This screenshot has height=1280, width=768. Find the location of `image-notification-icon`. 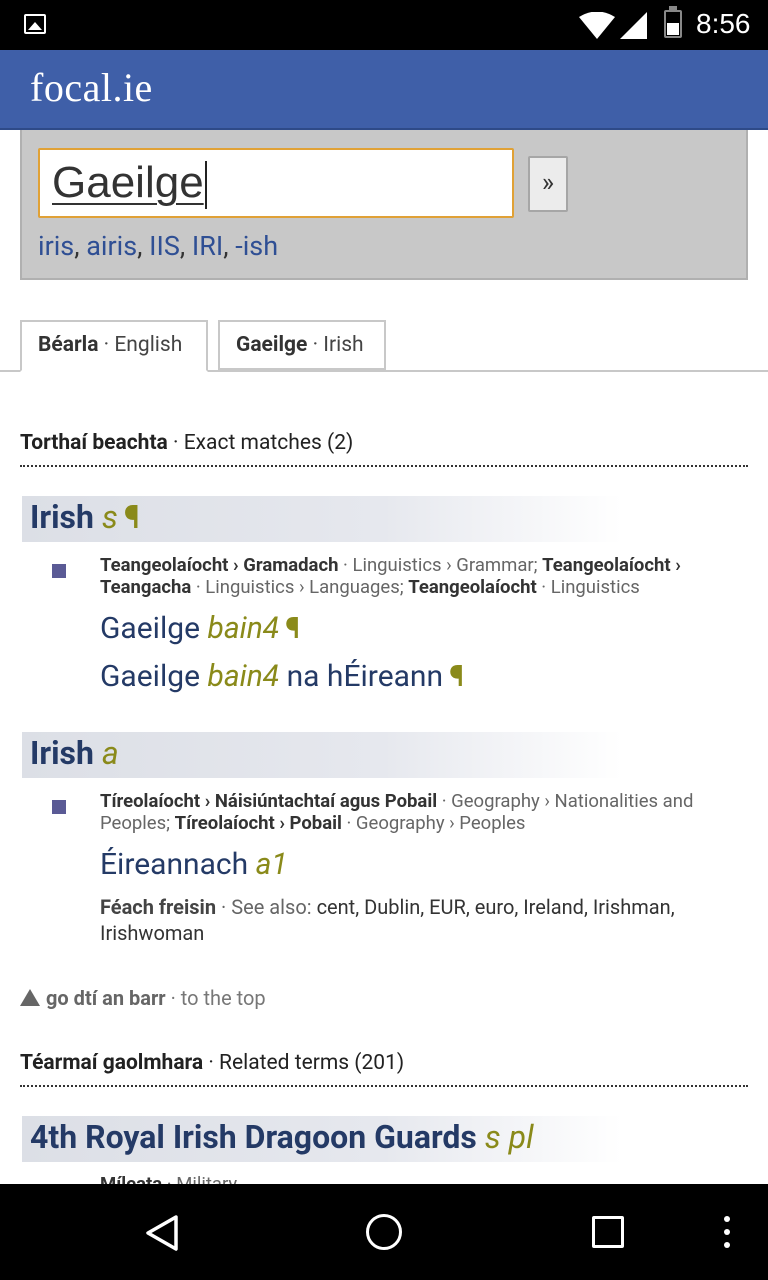

image-notification-icon is located at coordinates (35, 24).